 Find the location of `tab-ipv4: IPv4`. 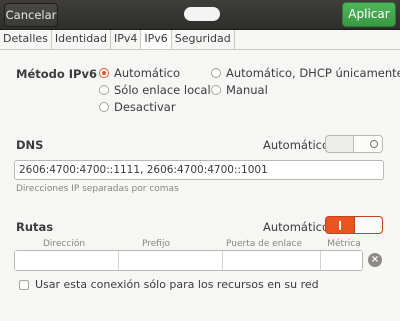

tab-ipv4: IPv4 is located at coordinates (126, 39).